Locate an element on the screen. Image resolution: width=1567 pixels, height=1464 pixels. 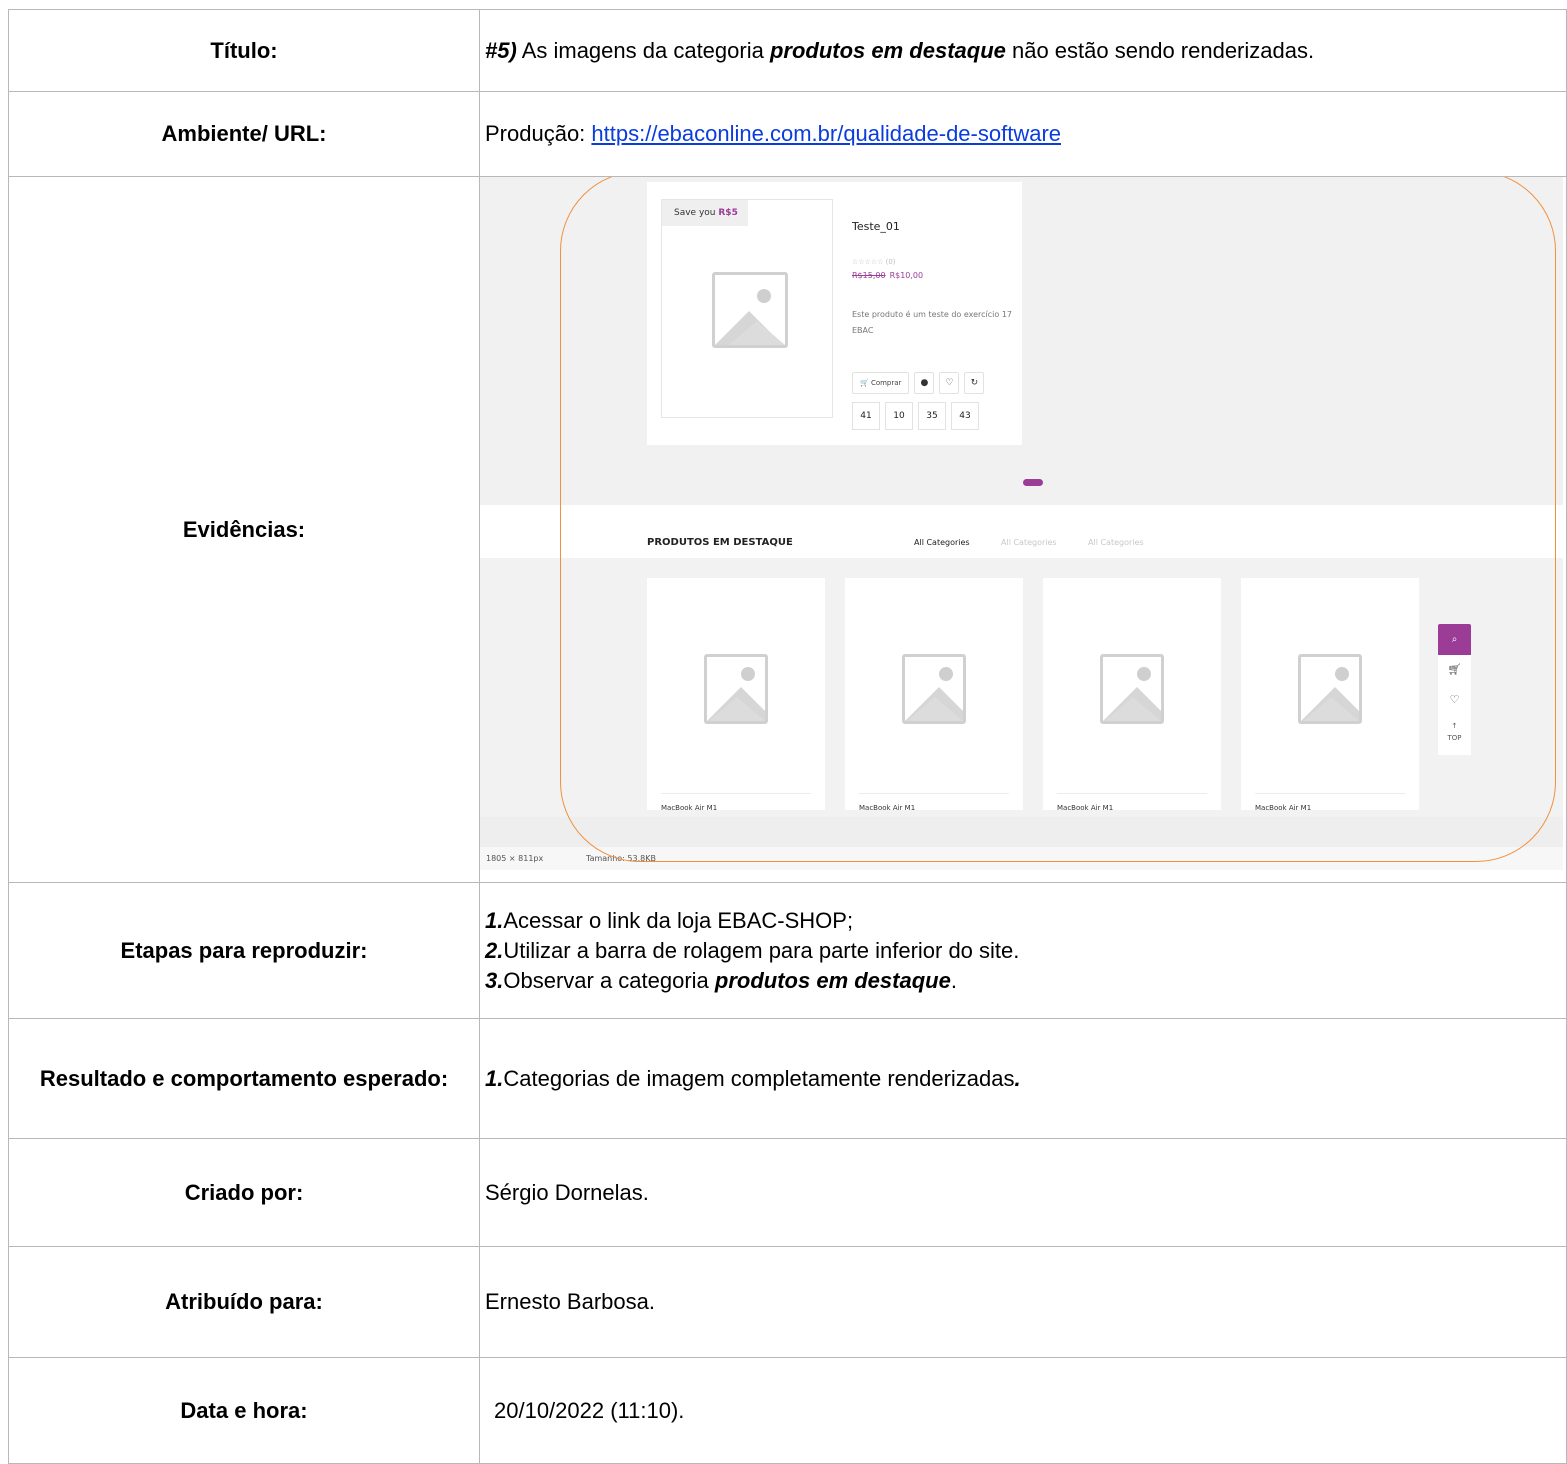
row-criado: Criado por: Sérgio Dornelas. is located at coordinates (787, 1192).